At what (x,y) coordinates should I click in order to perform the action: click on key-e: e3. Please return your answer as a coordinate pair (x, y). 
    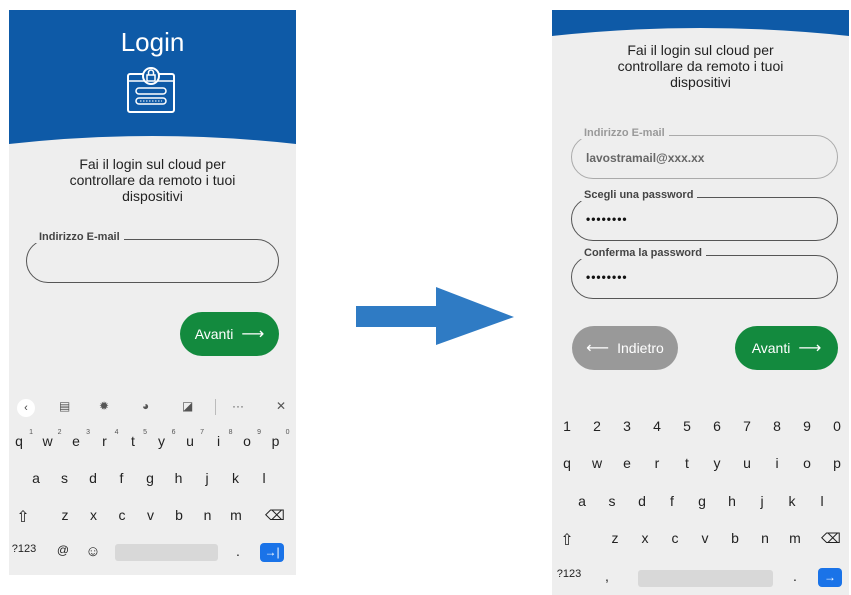
    Looking at the image, I should click on (78, 439).